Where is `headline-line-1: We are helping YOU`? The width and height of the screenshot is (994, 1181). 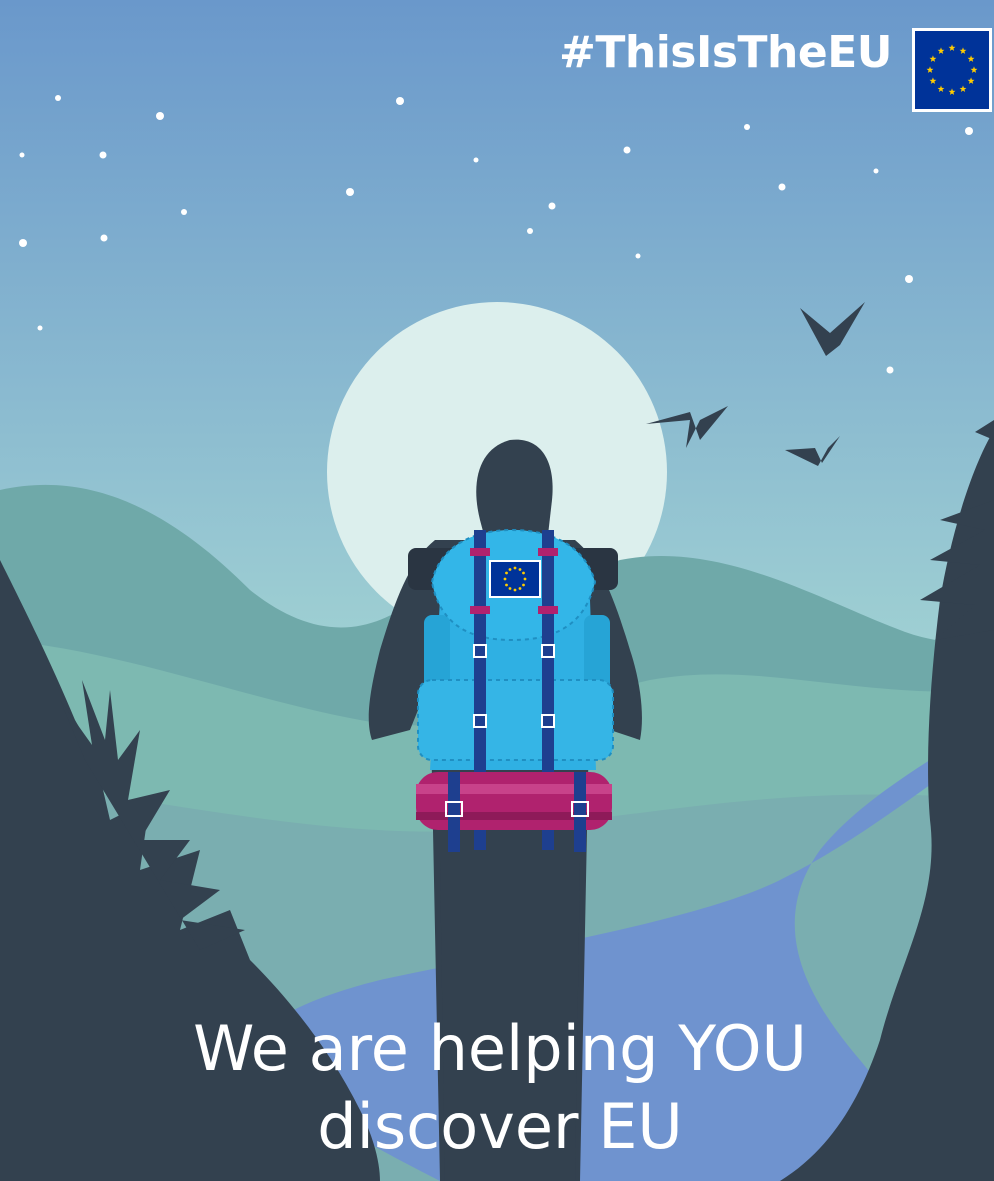 headline-line-1: We are helping YOU is located at coordinates (500, 1048).